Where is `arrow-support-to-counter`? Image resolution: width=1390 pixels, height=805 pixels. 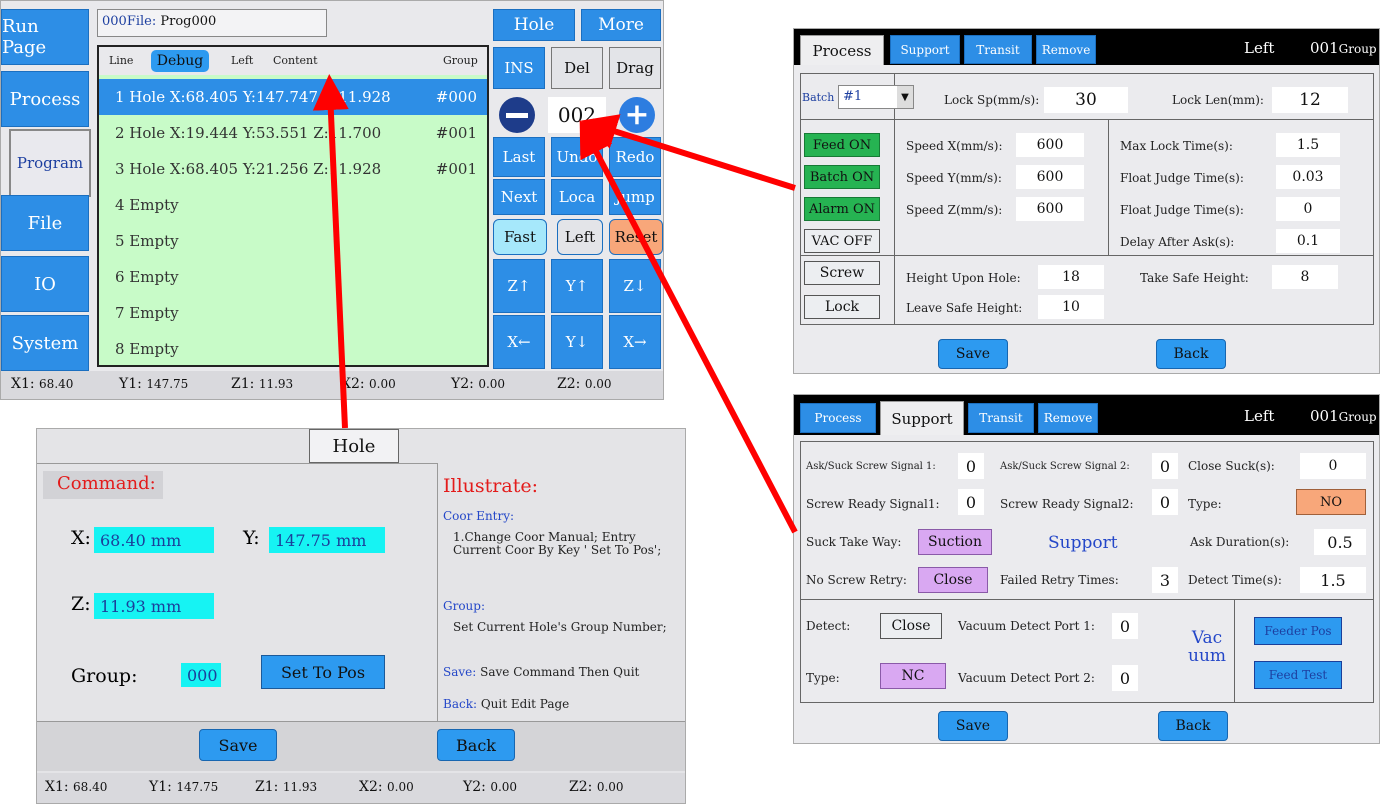 arrow-support-to-counter is located at coordinates (688, 327).